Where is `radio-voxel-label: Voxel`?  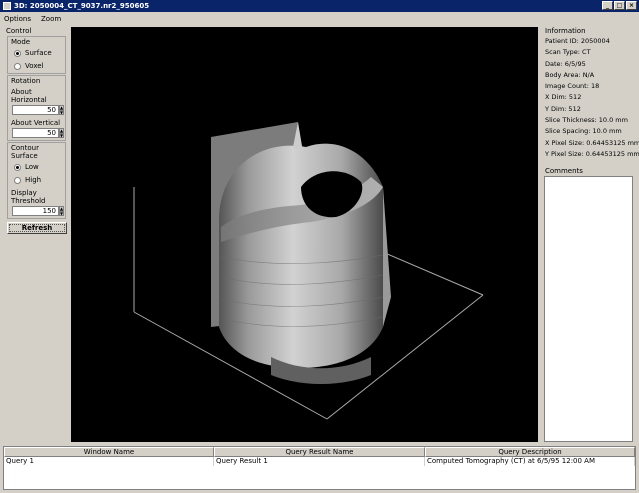 radio-voxel-label: Voxel is located at coordinates (34, 66).